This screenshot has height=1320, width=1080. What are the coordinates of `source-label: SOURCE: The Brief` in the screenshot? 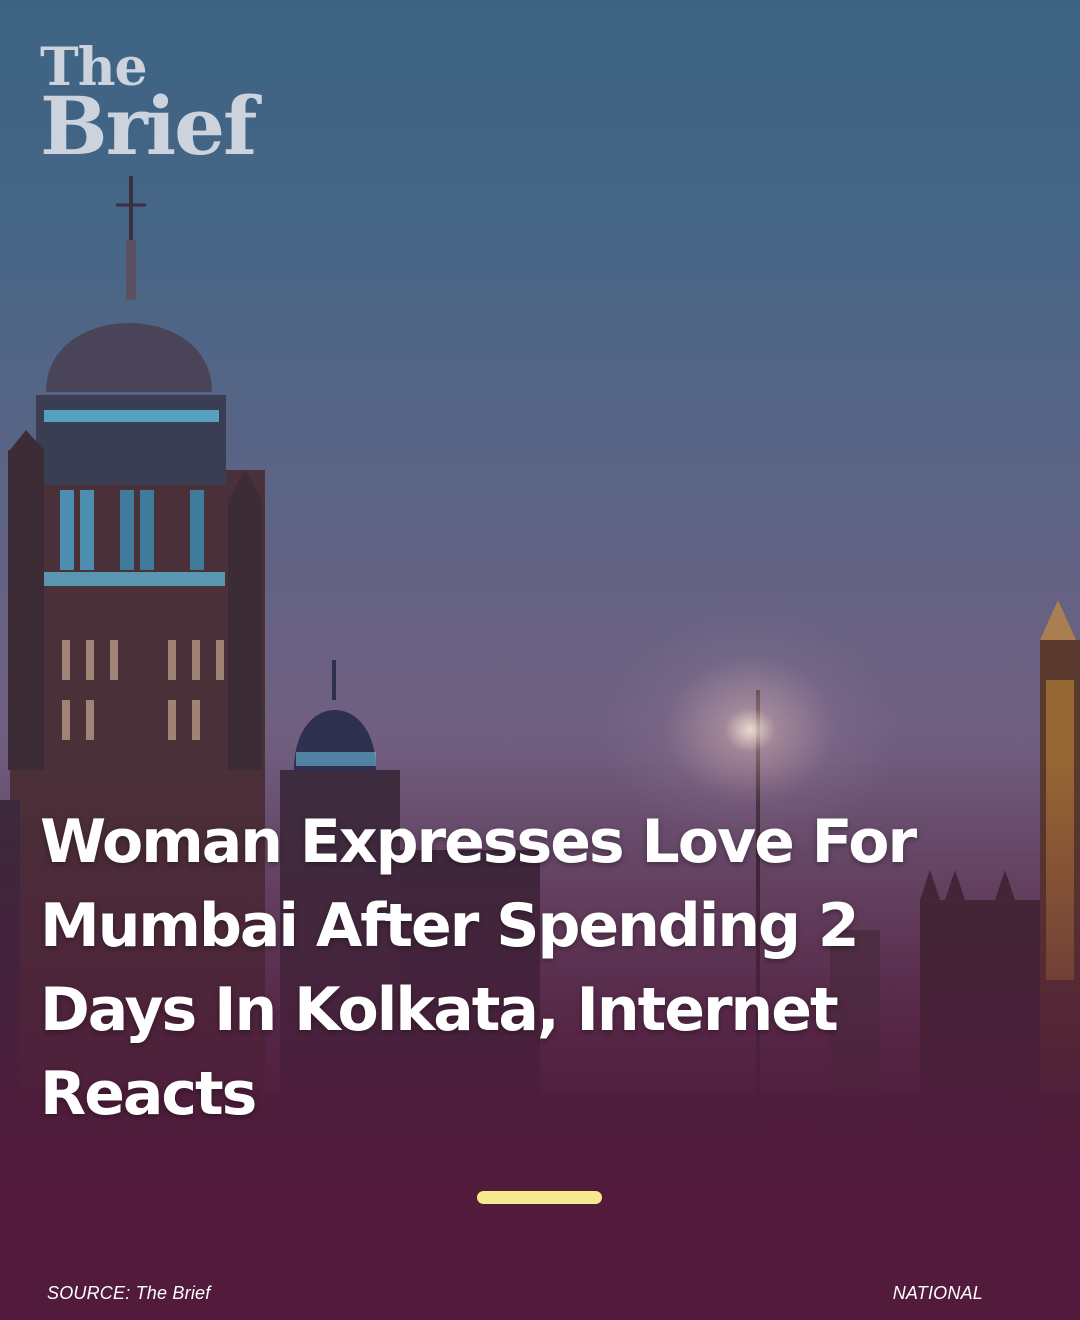 It's located at (129, 1293).